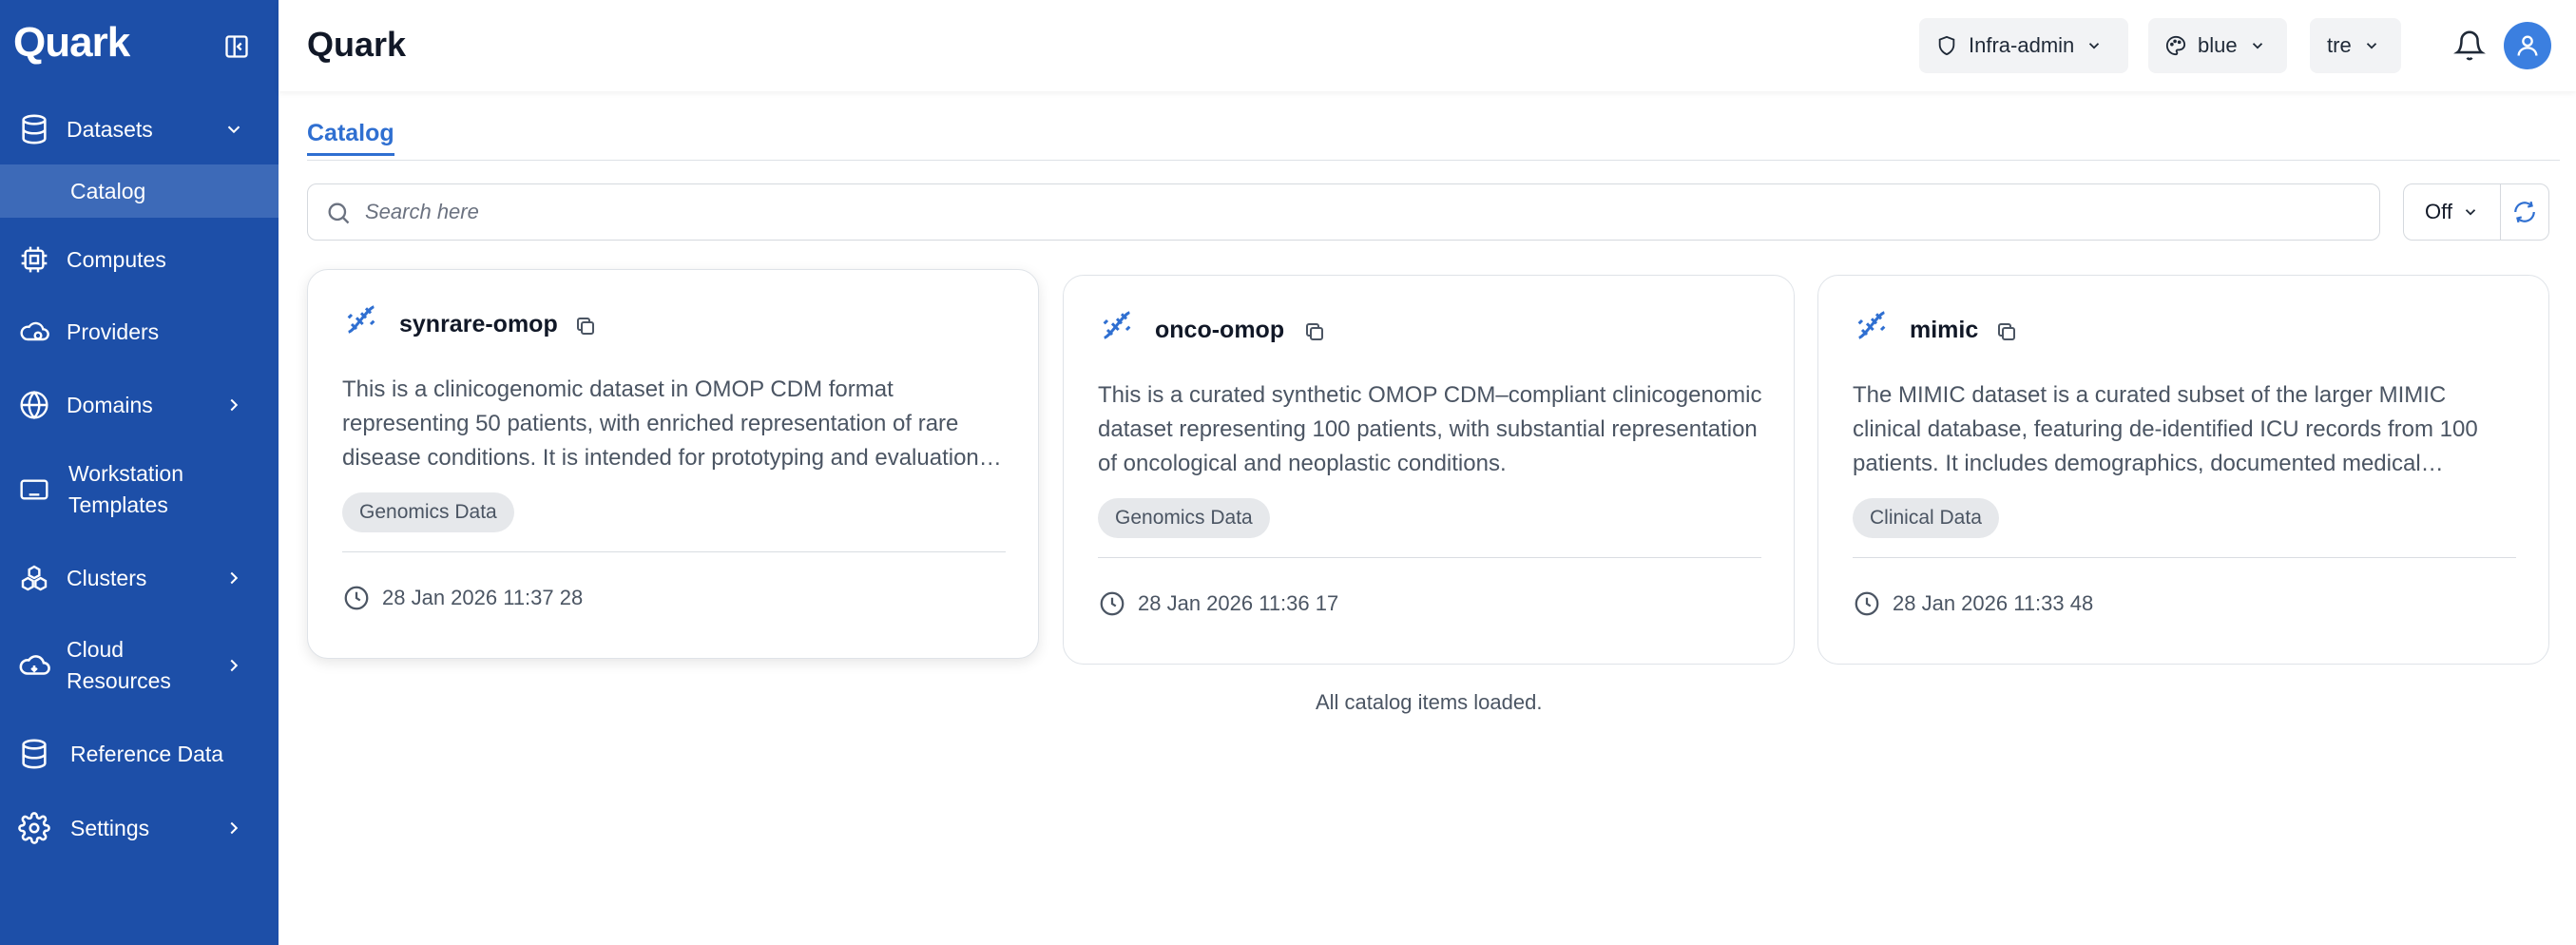 The image size is (2576, 945). I want to click on sidebar-item-label: Reference Data, so click(147, 753).